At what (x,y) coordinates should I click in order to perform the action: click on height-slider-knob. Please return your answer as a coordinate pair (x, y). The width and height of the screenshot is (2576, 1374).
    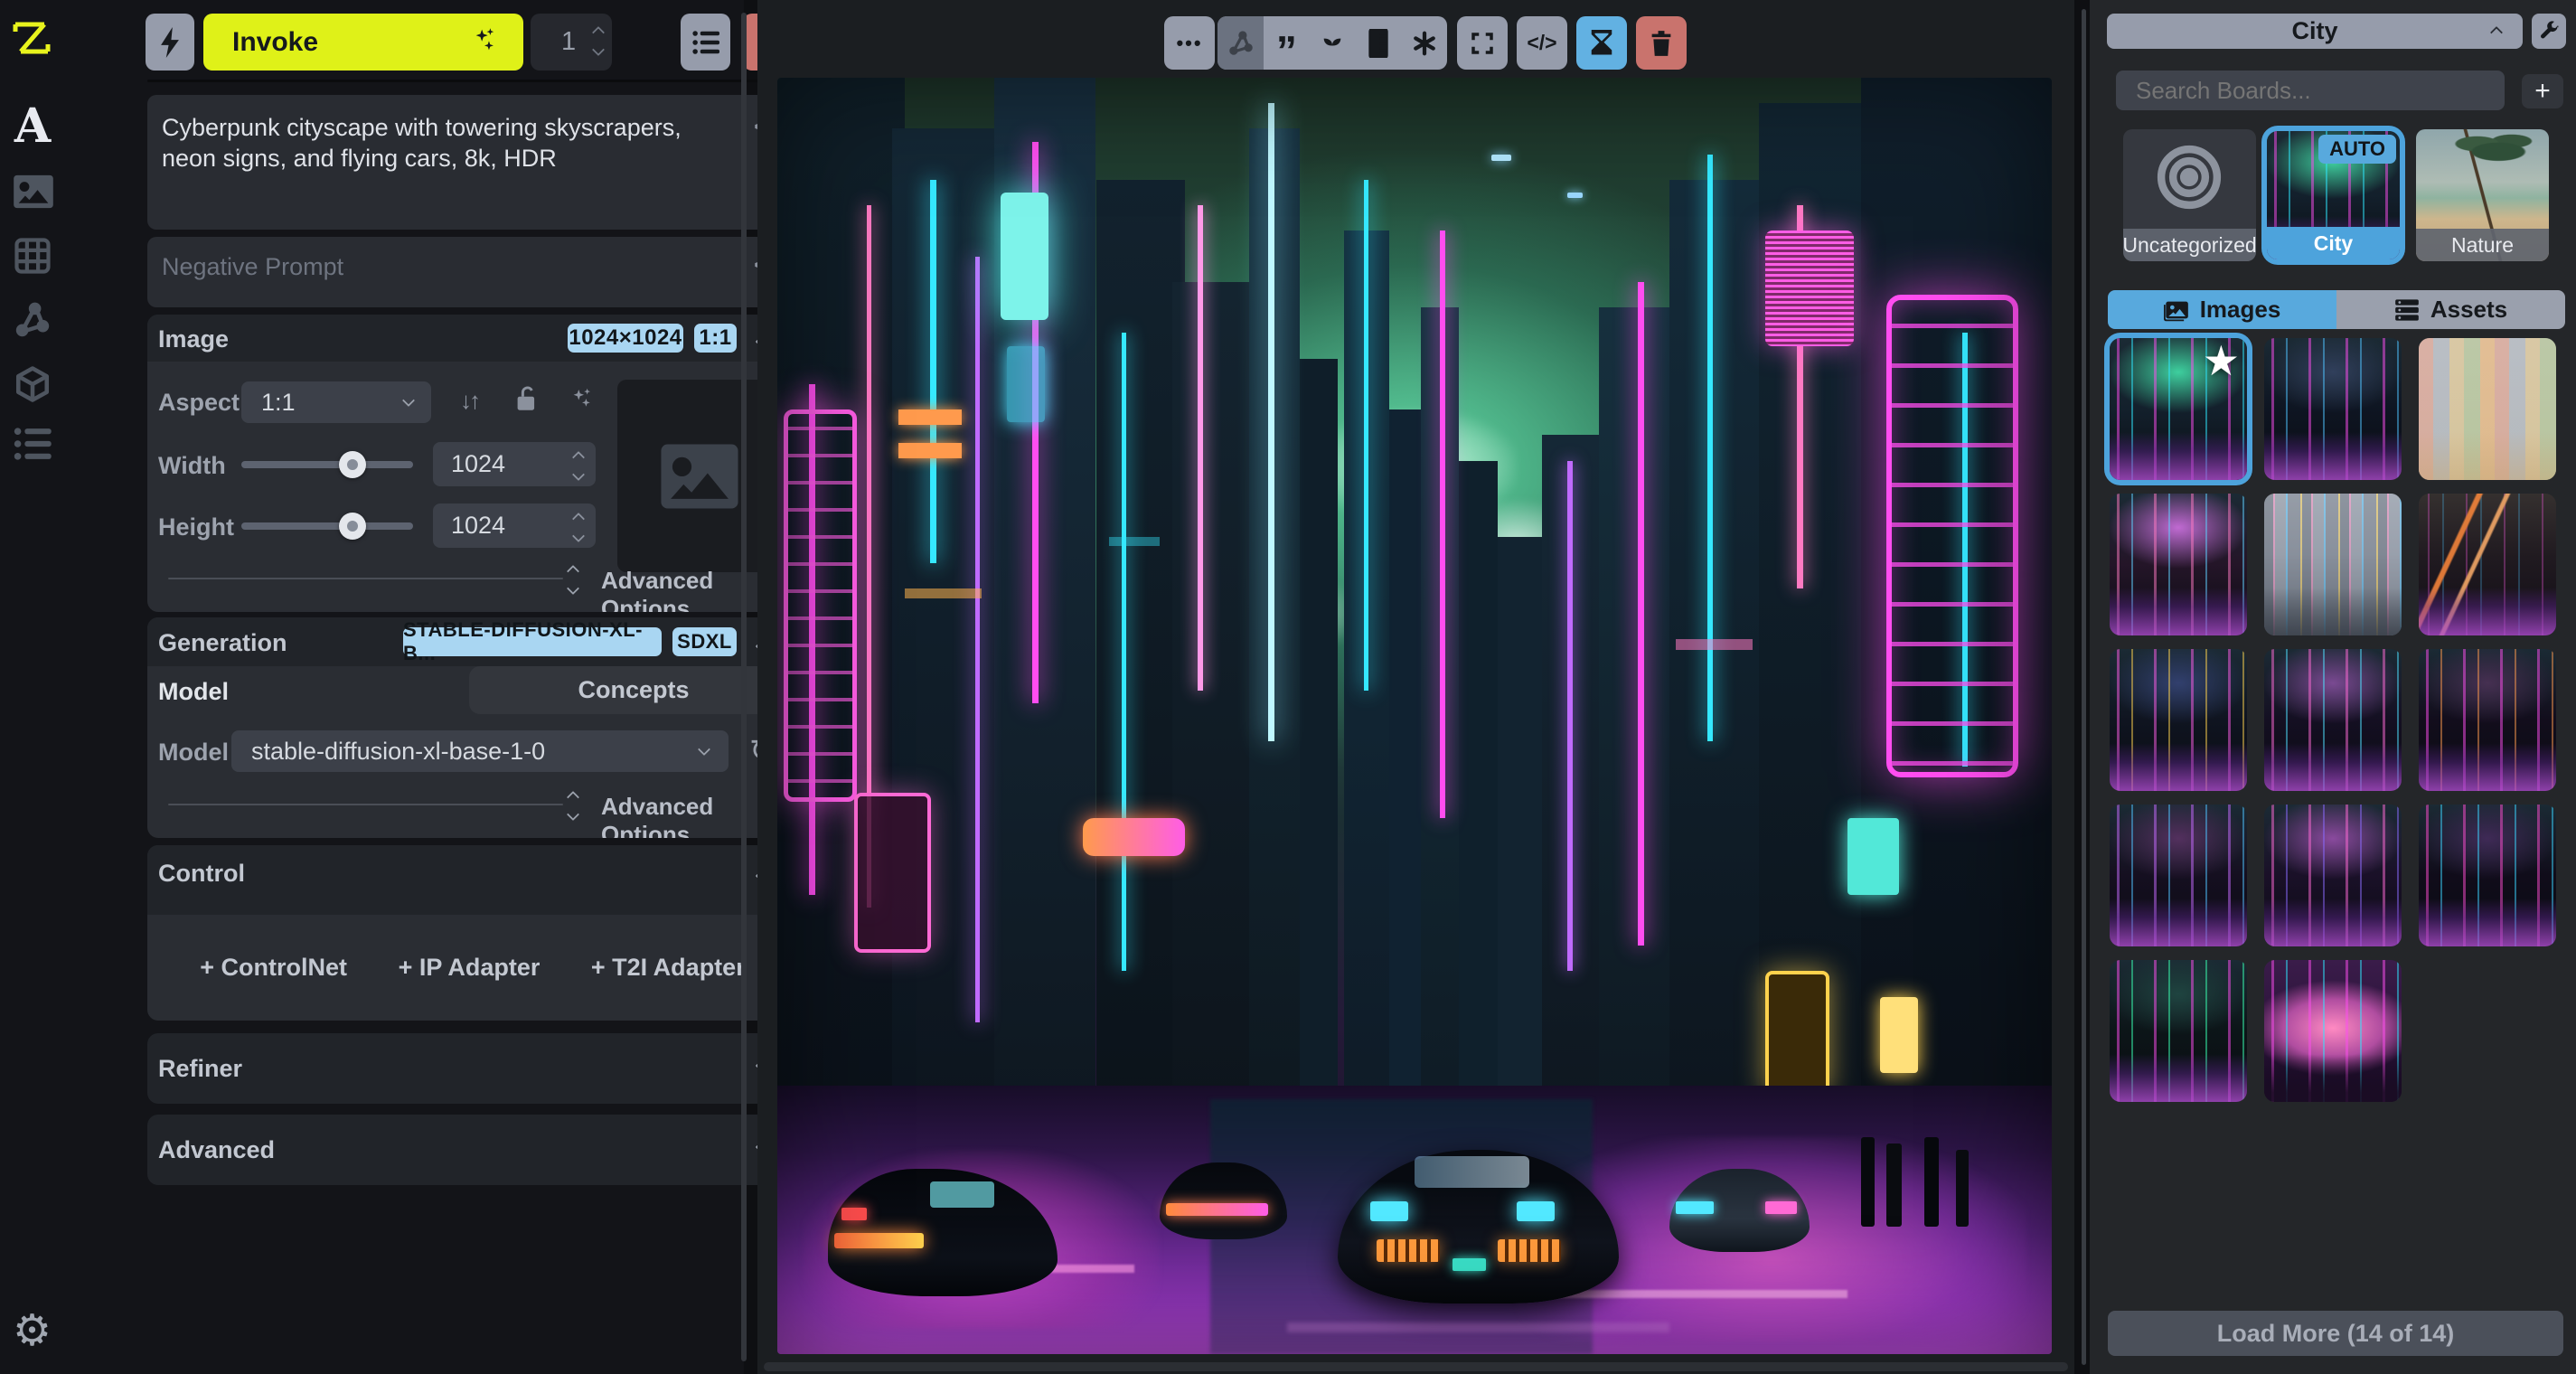
    Looking at the image, I should click on (353, 526).